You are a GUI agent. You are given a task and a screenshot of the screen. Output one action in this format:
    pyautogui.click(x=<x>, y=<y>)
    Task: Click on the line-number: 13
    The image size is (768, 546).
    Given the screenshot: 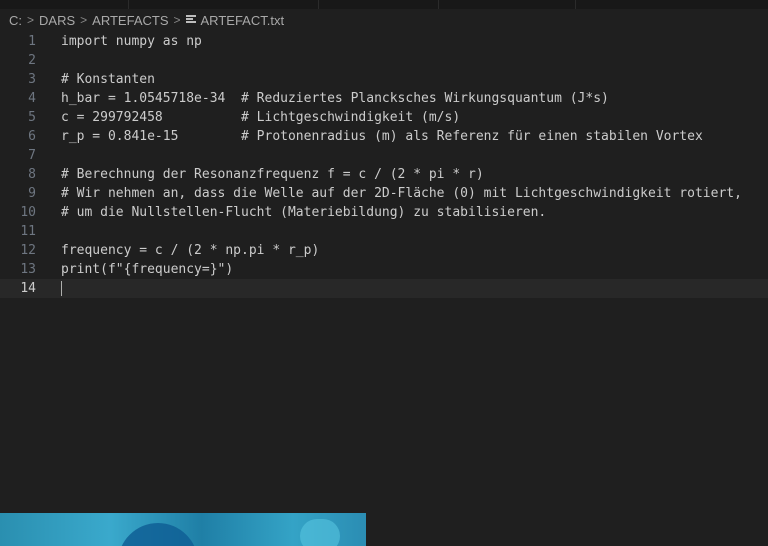 What is the action you would take?
    pyautogui.click(x=28, y=269)
    